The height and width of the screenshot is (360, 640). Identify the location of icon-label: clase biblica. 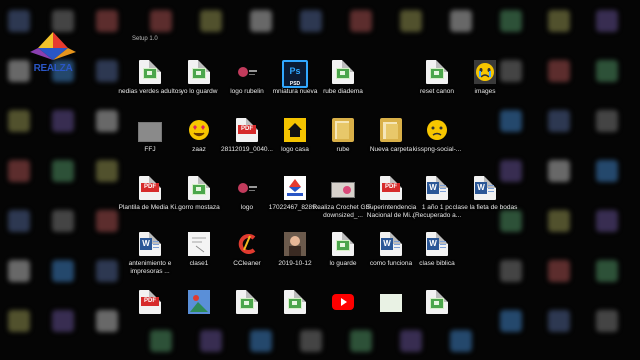
(437, 263).